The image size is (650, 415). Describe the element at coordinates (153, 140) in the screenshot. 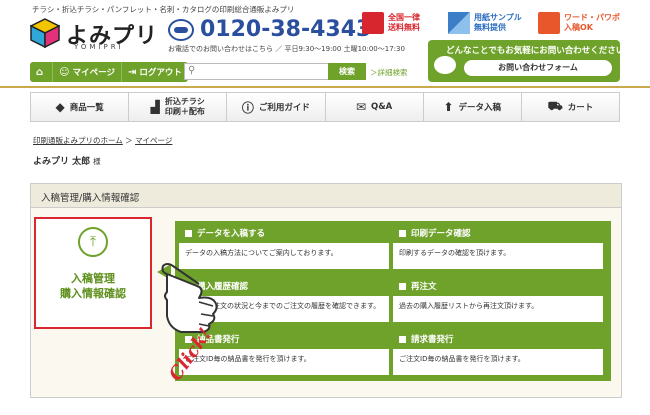

I see `breadcrumb-mypage: マイページ` at that location.